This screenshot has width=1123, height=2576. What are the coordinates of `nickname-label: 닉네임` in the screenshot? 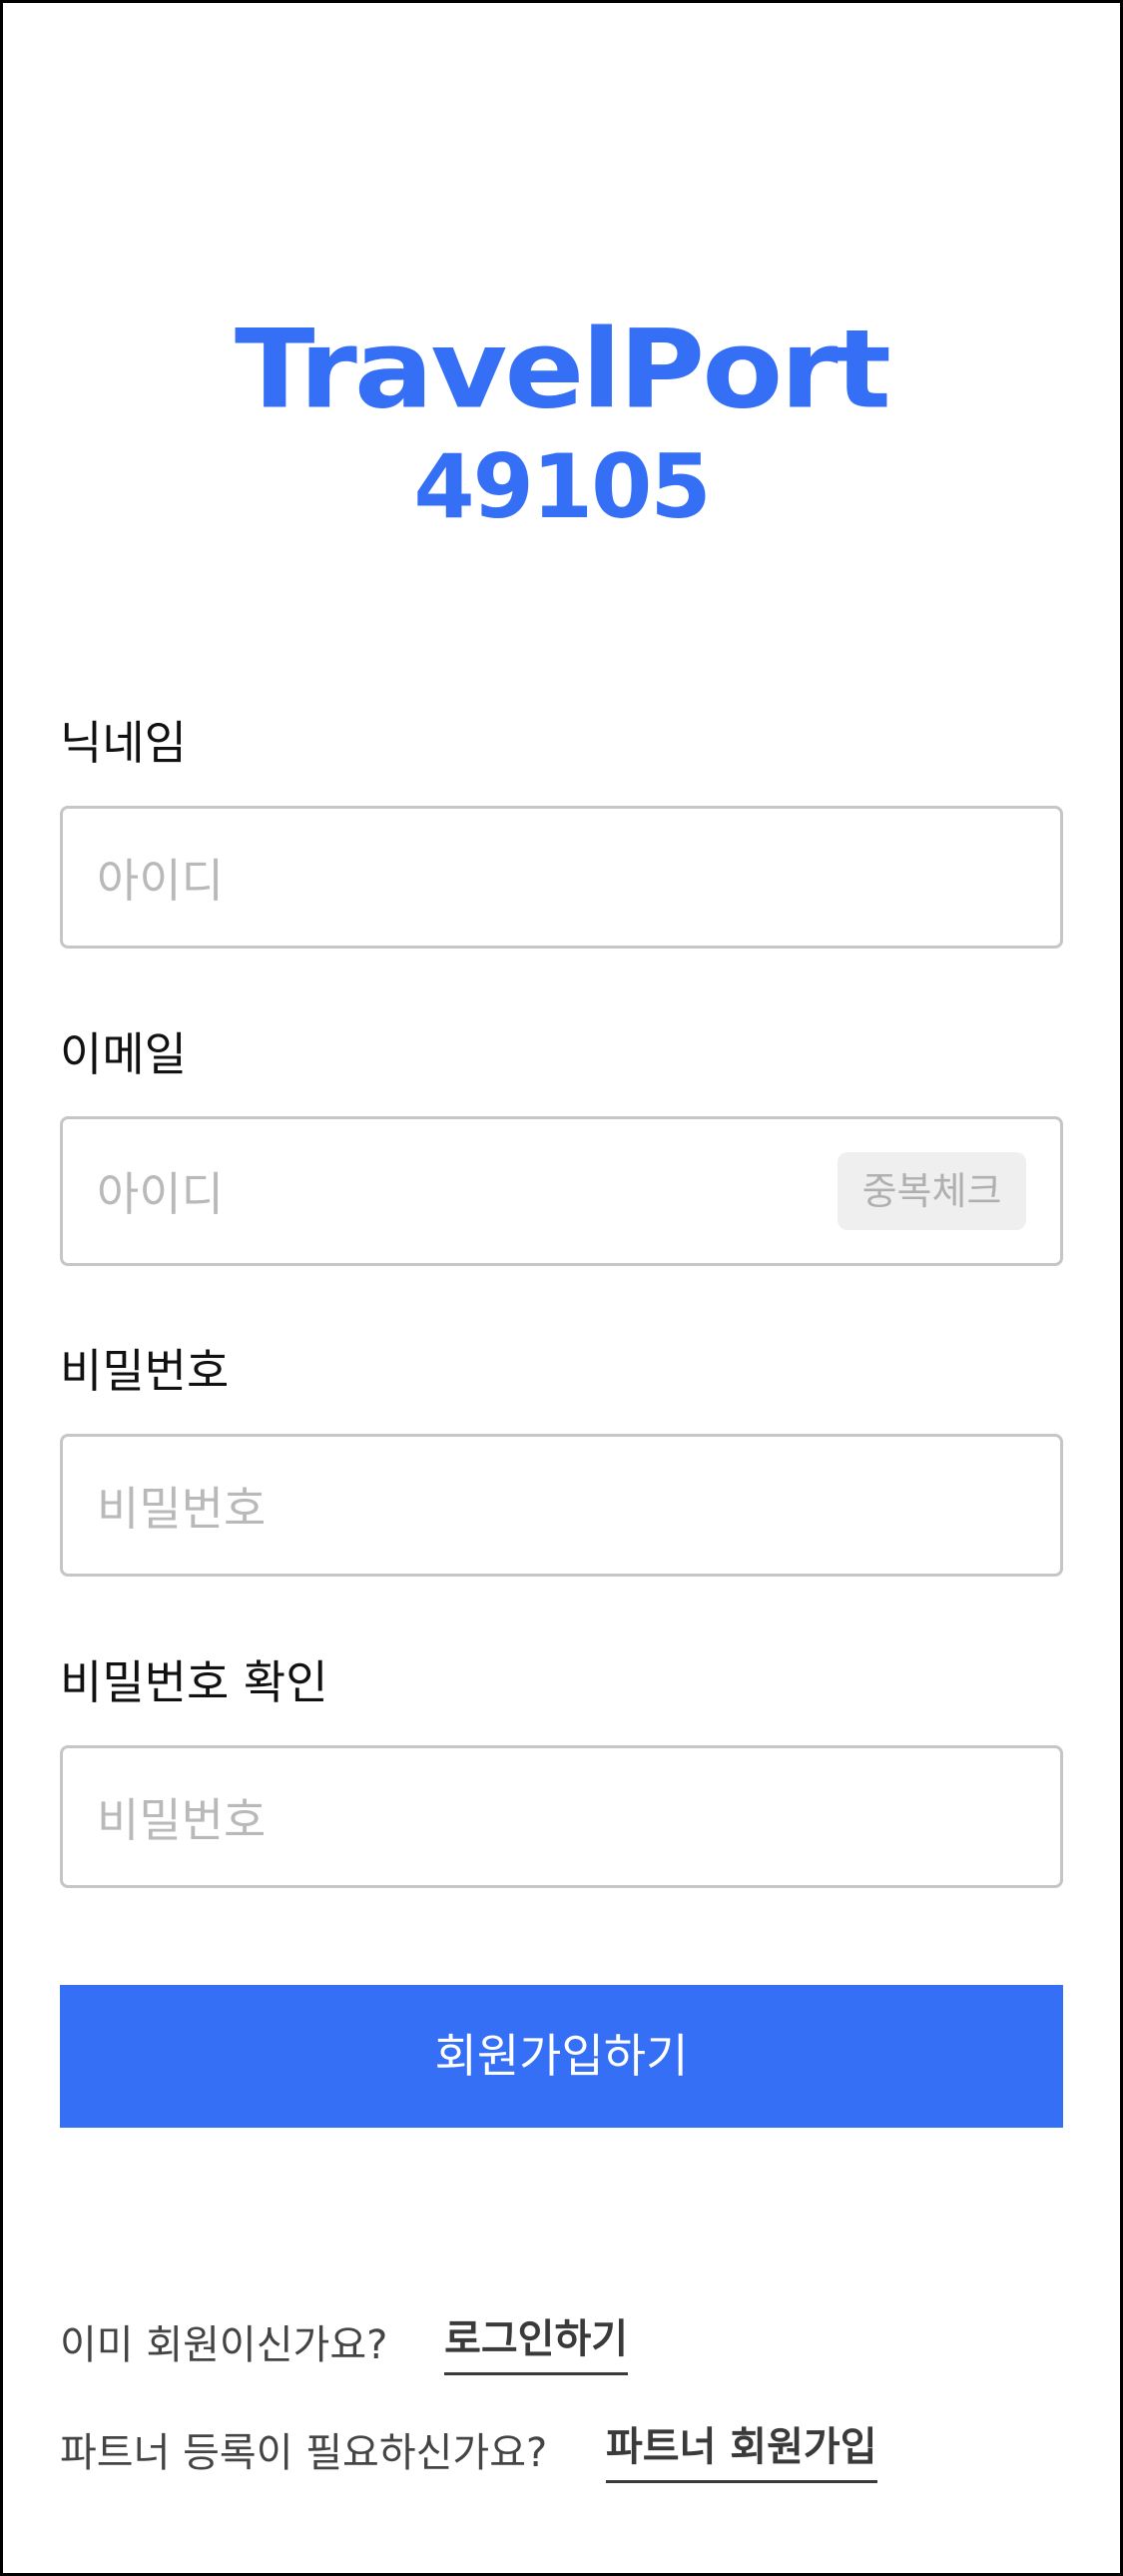 It's located at (123, 743).